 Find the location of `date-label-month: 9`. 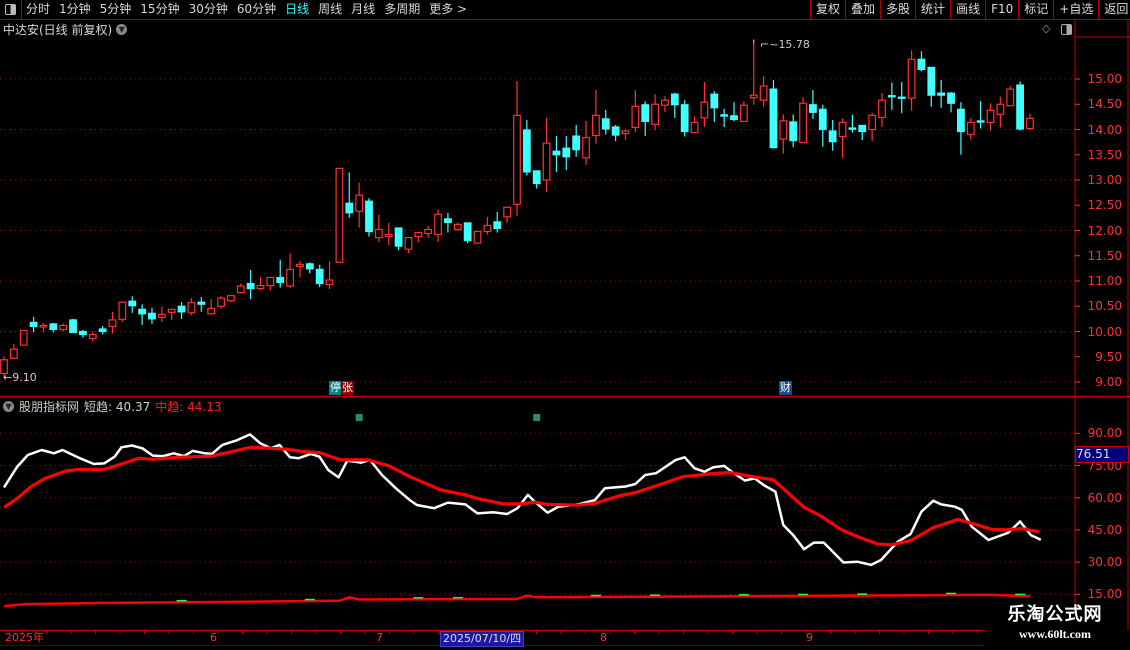

date-label-month: 9 is located at coordinates (809, 637).